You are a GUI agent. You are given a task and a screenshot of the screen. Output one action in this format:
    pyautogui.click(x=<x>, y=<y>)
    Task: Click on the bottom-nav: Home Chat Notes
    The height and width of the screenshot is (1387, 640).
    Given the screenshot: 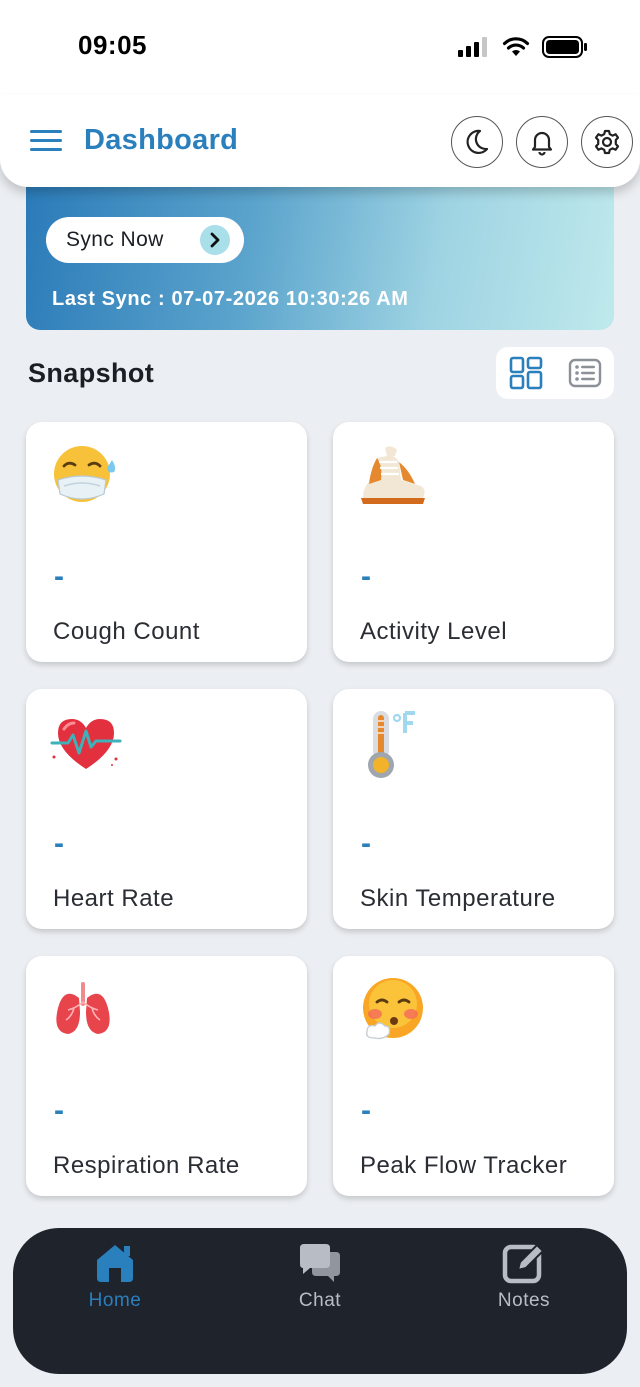 What is the action you would take?
    pyautogui.click(x=320, y=1301)
    